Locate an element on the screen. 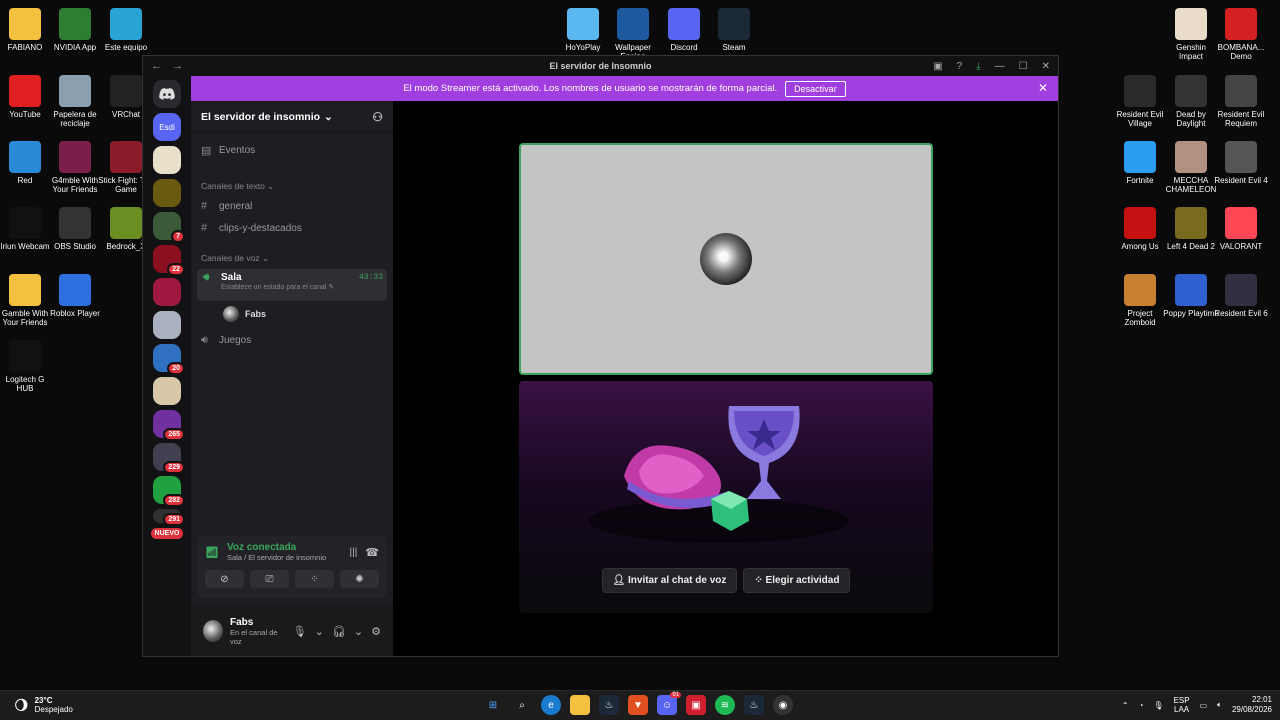  discord-icon: ☺ 91 is located at coordinates (669, 703).